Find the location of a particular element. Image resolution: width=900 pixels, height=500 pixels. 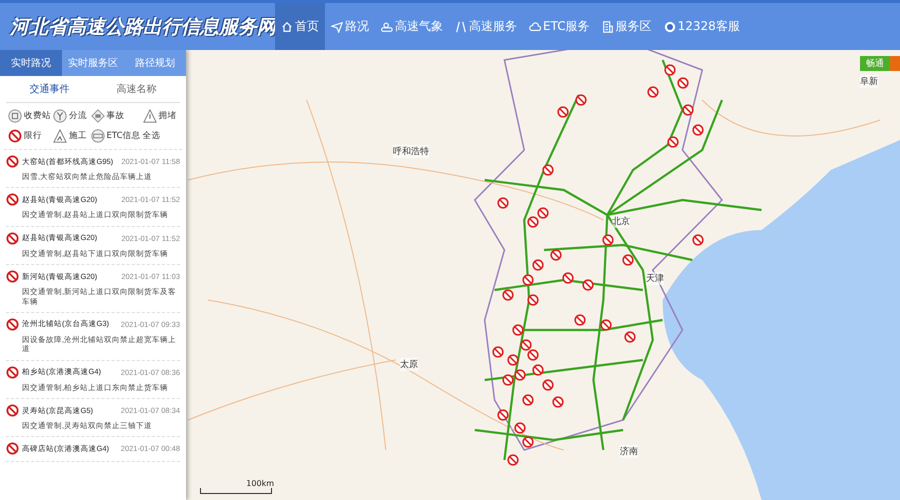

filter-label: 拥堵 is located at coordinates (167, 116).